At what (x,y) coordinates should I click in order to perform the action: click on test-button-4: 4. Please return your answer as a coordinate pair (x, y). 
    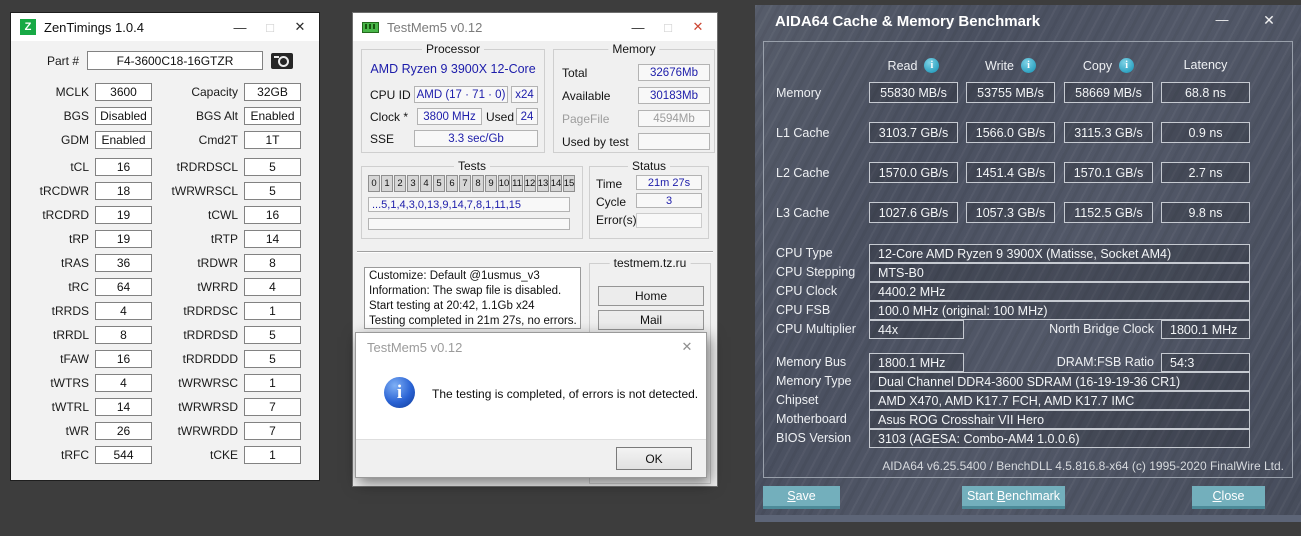
    Looking at the image, I should click on (426, 183).